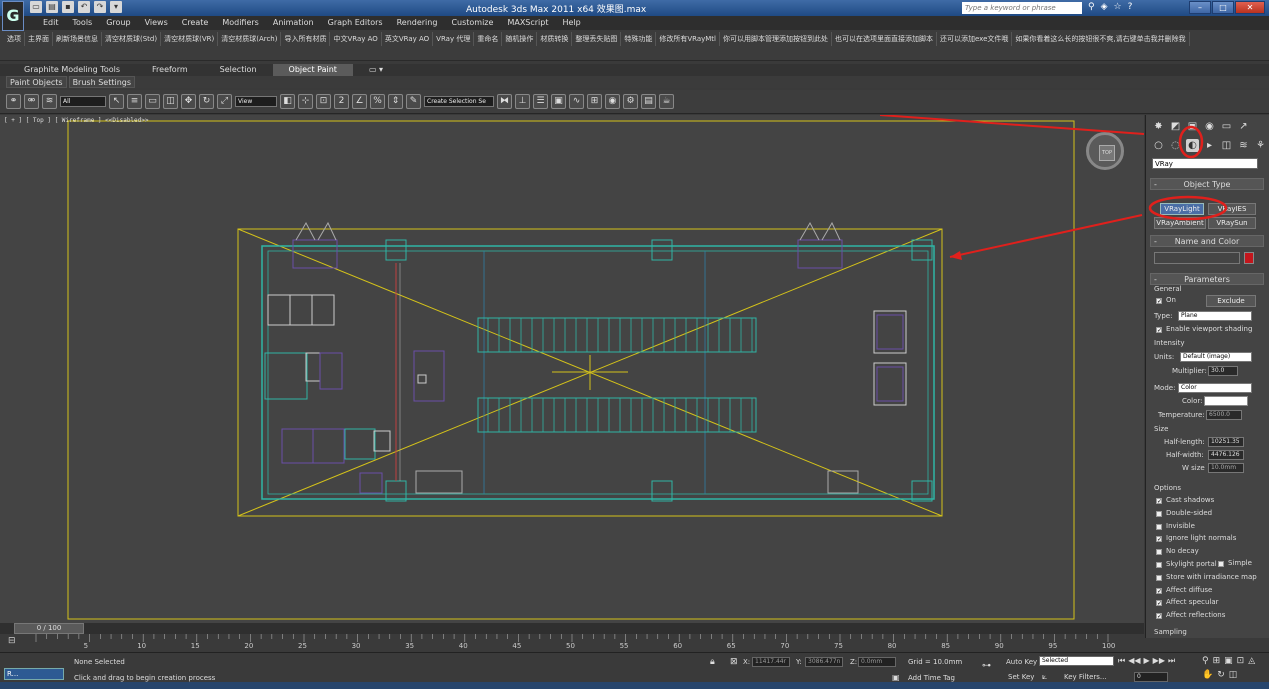  Describe the element at coordinates (13, 101) in the screenshot. I see `select-link-icon: ⚭` at that location.